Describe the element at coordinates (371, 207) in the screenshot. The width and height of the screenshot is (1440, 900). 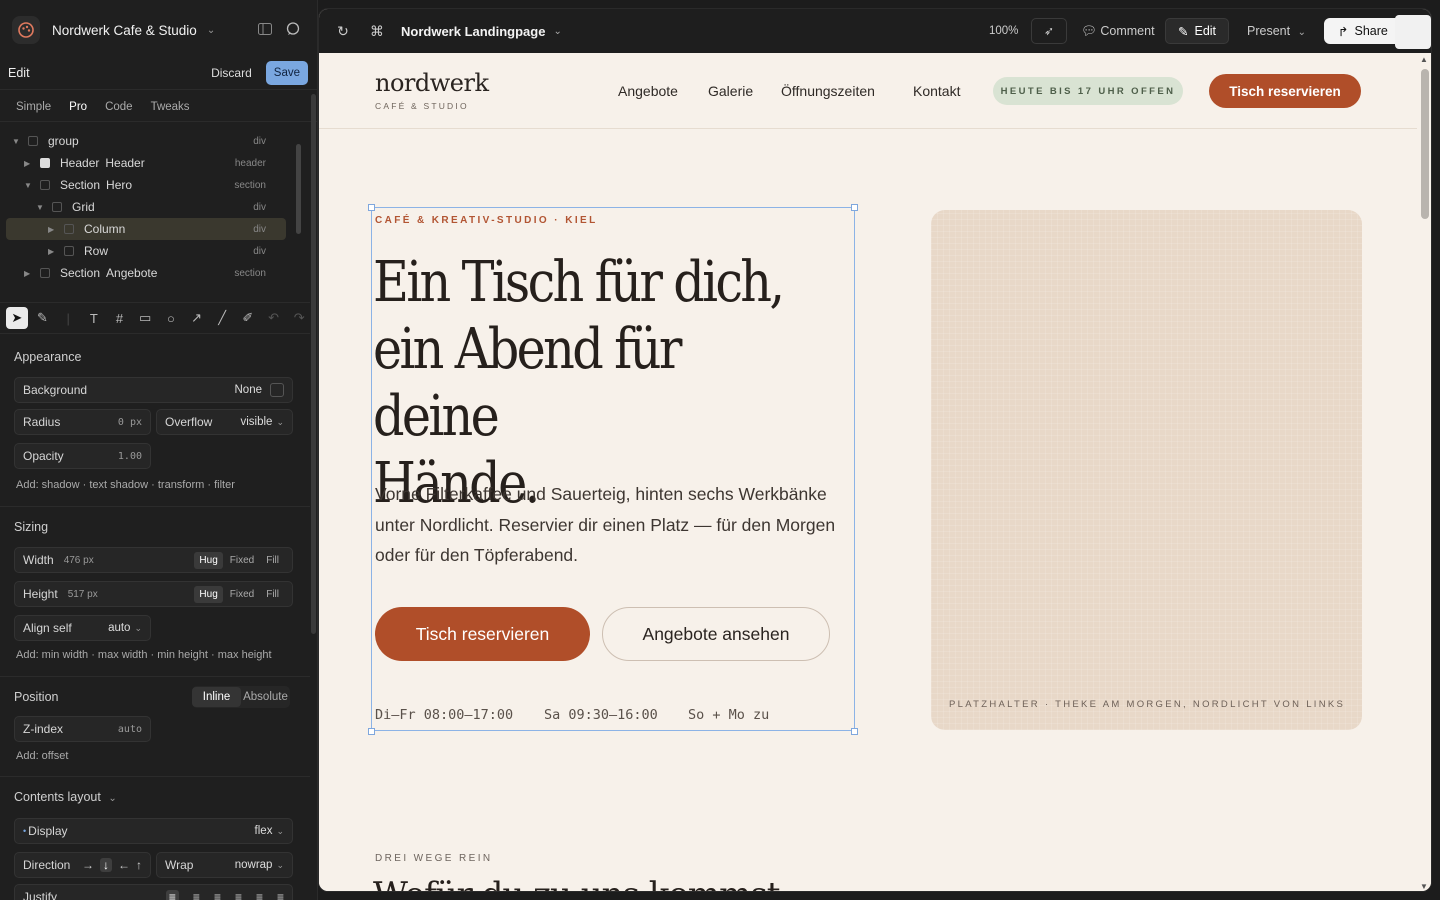
I see `resize-handle-tl` at that location.